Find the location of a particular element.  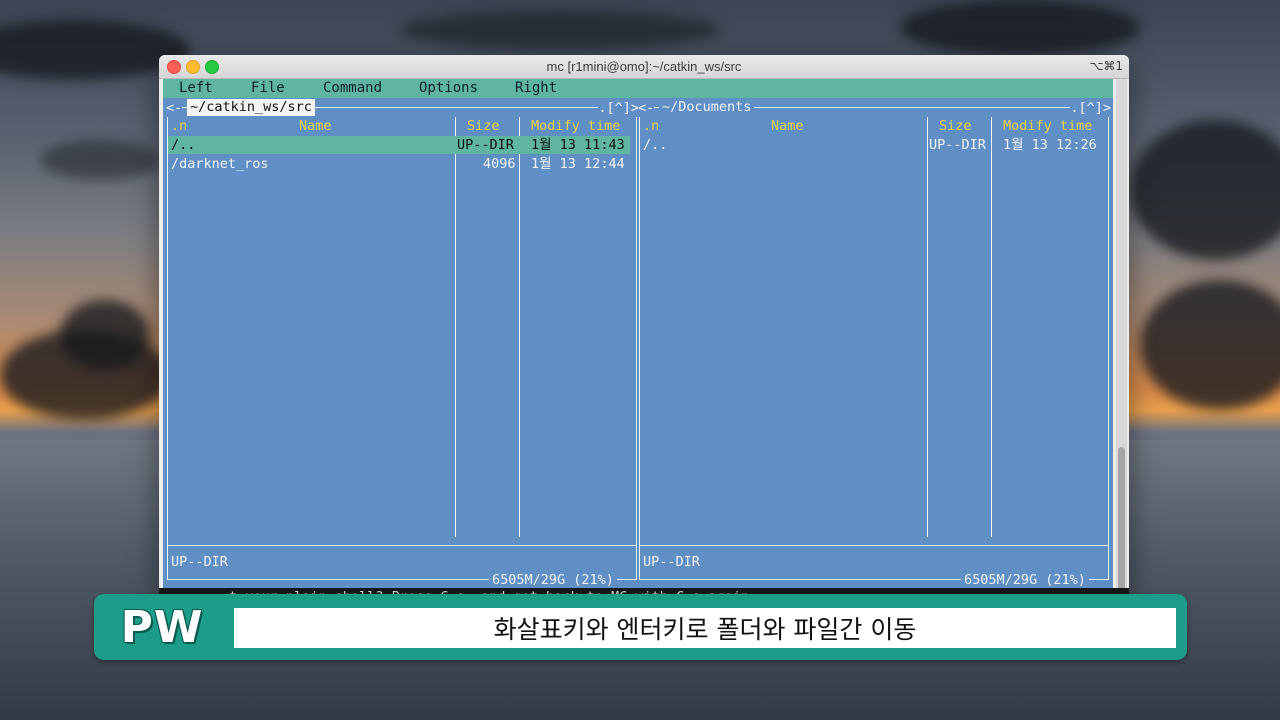

menu-left: Left is located at coordinates (196, 88).